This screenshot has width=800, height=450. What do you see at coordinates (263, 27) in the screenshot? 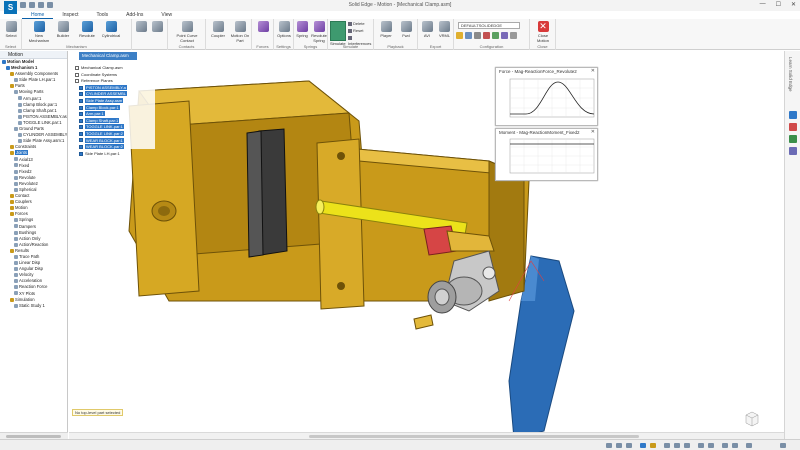
I see `forces-button` at bounding box center [263, 27].